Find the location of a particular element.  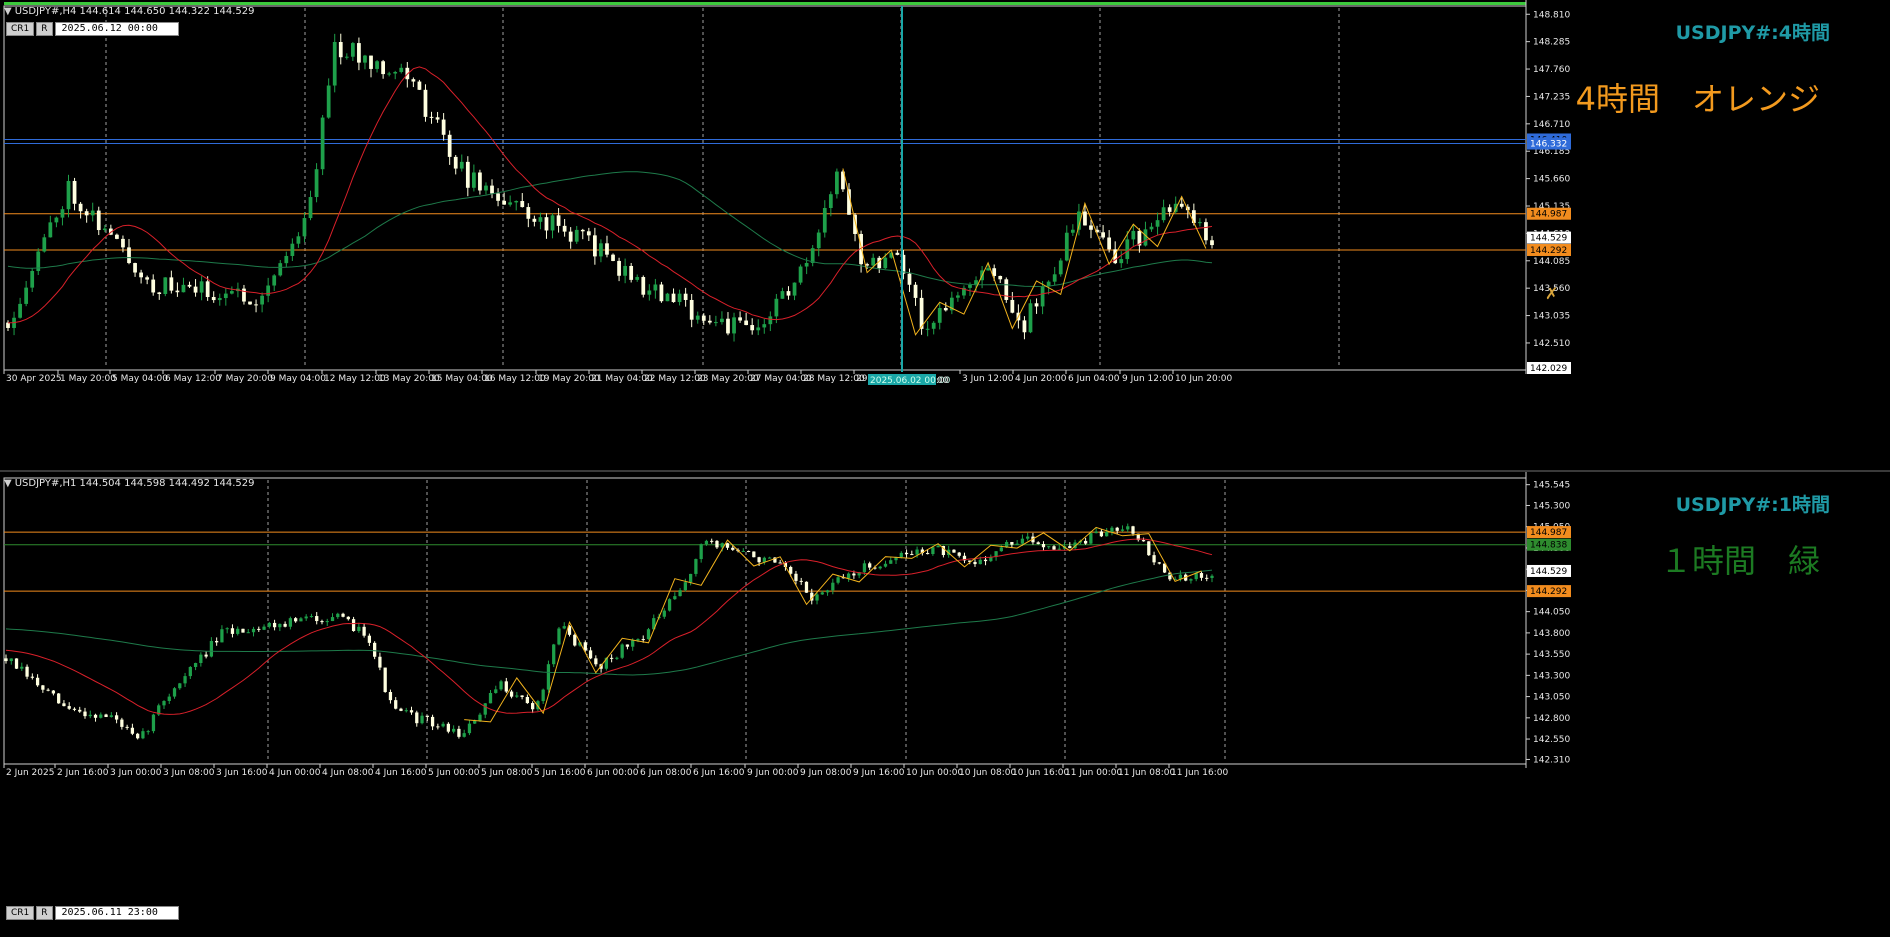

time-tick-label: 6 Jun 16:00 is located at coordinates (719, 773).